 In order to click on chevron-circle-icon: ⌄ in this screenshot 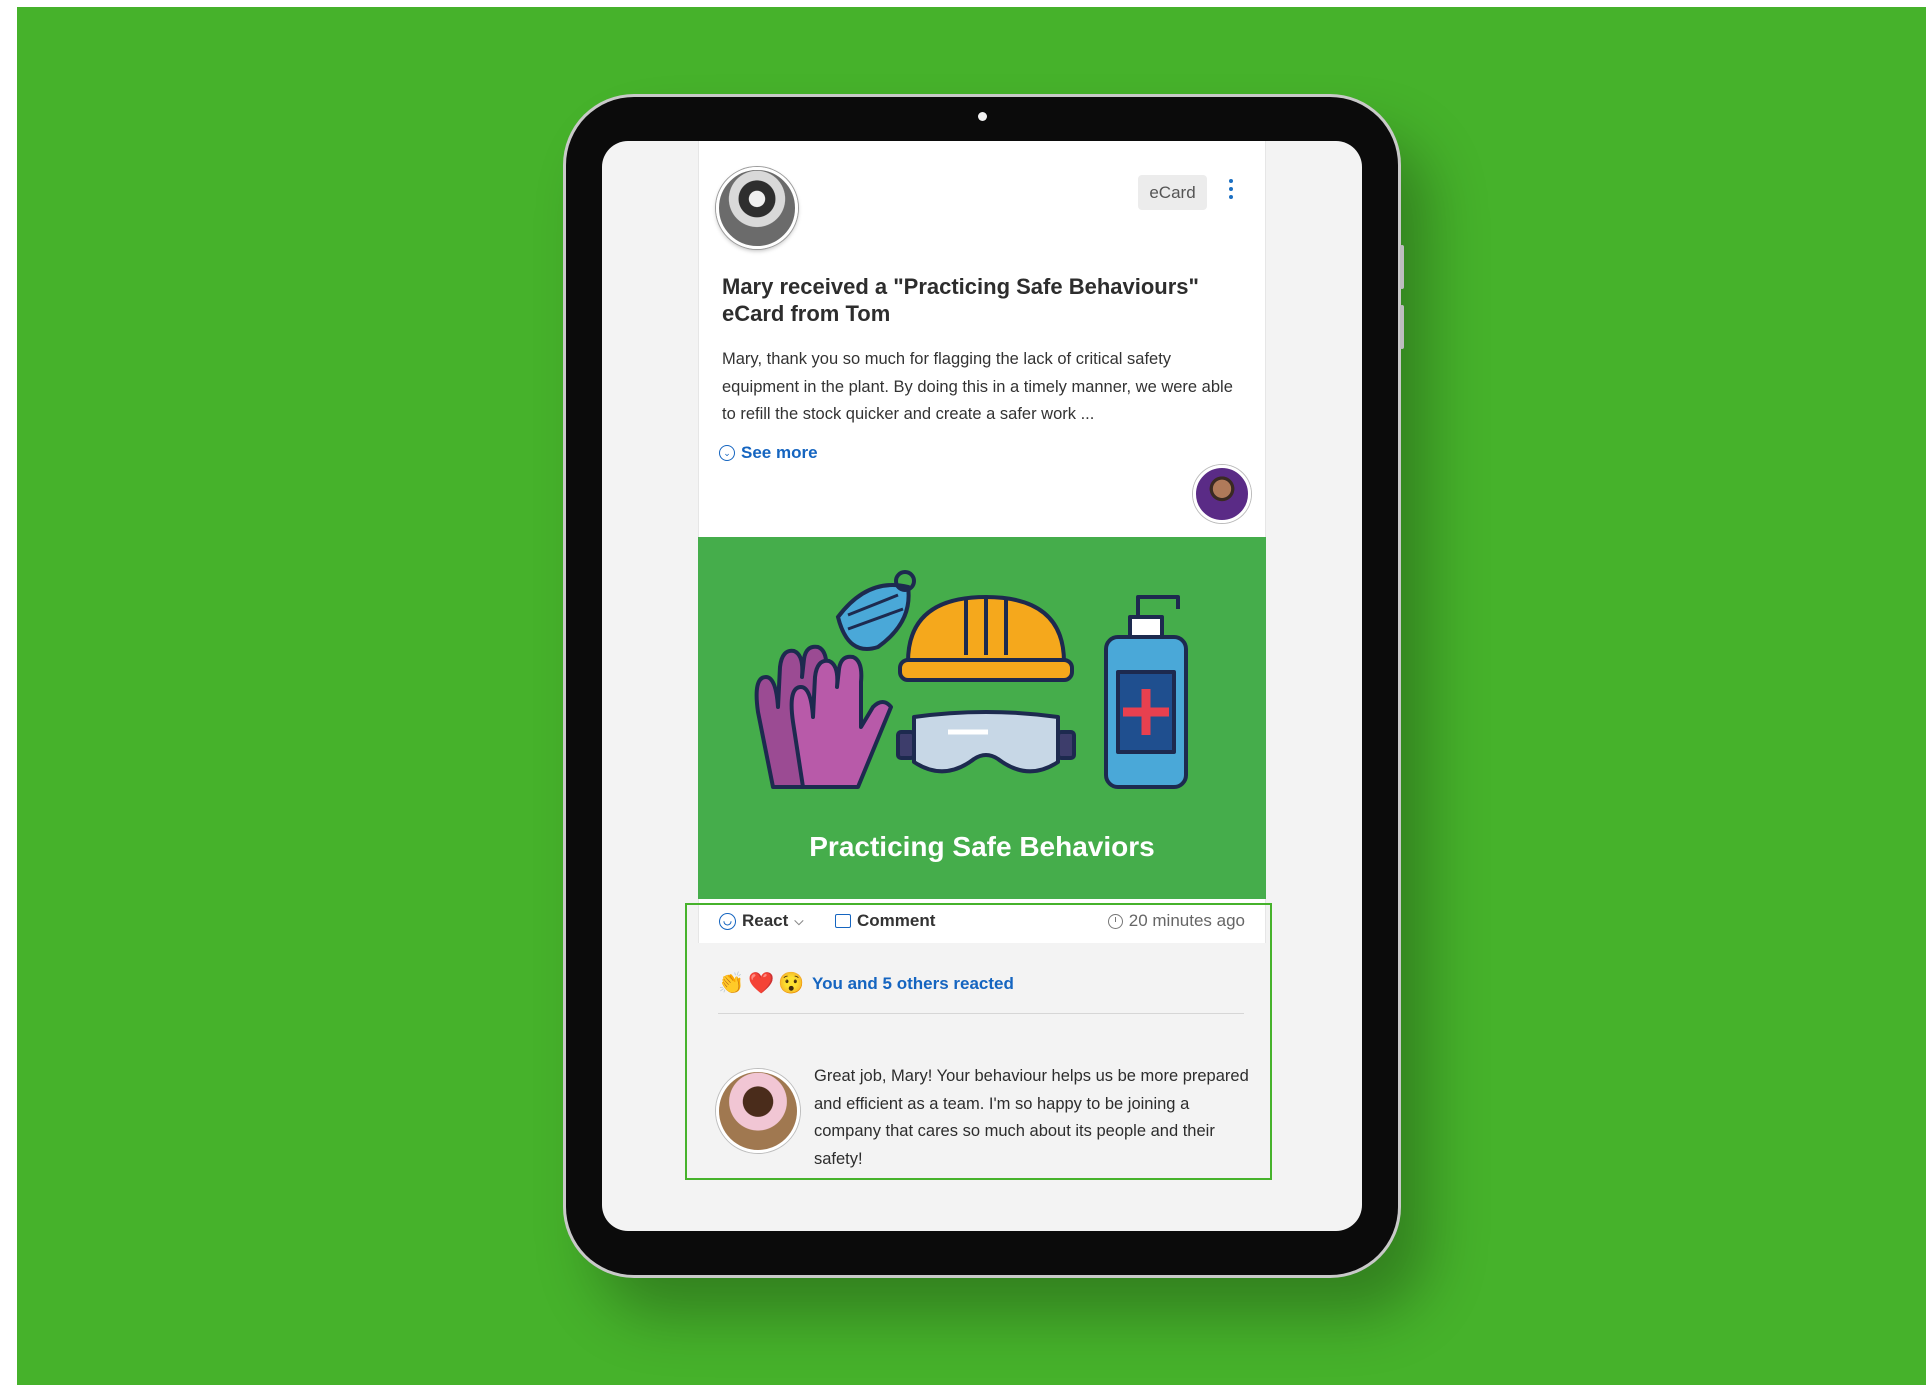, I will do `click(727, 453)`.